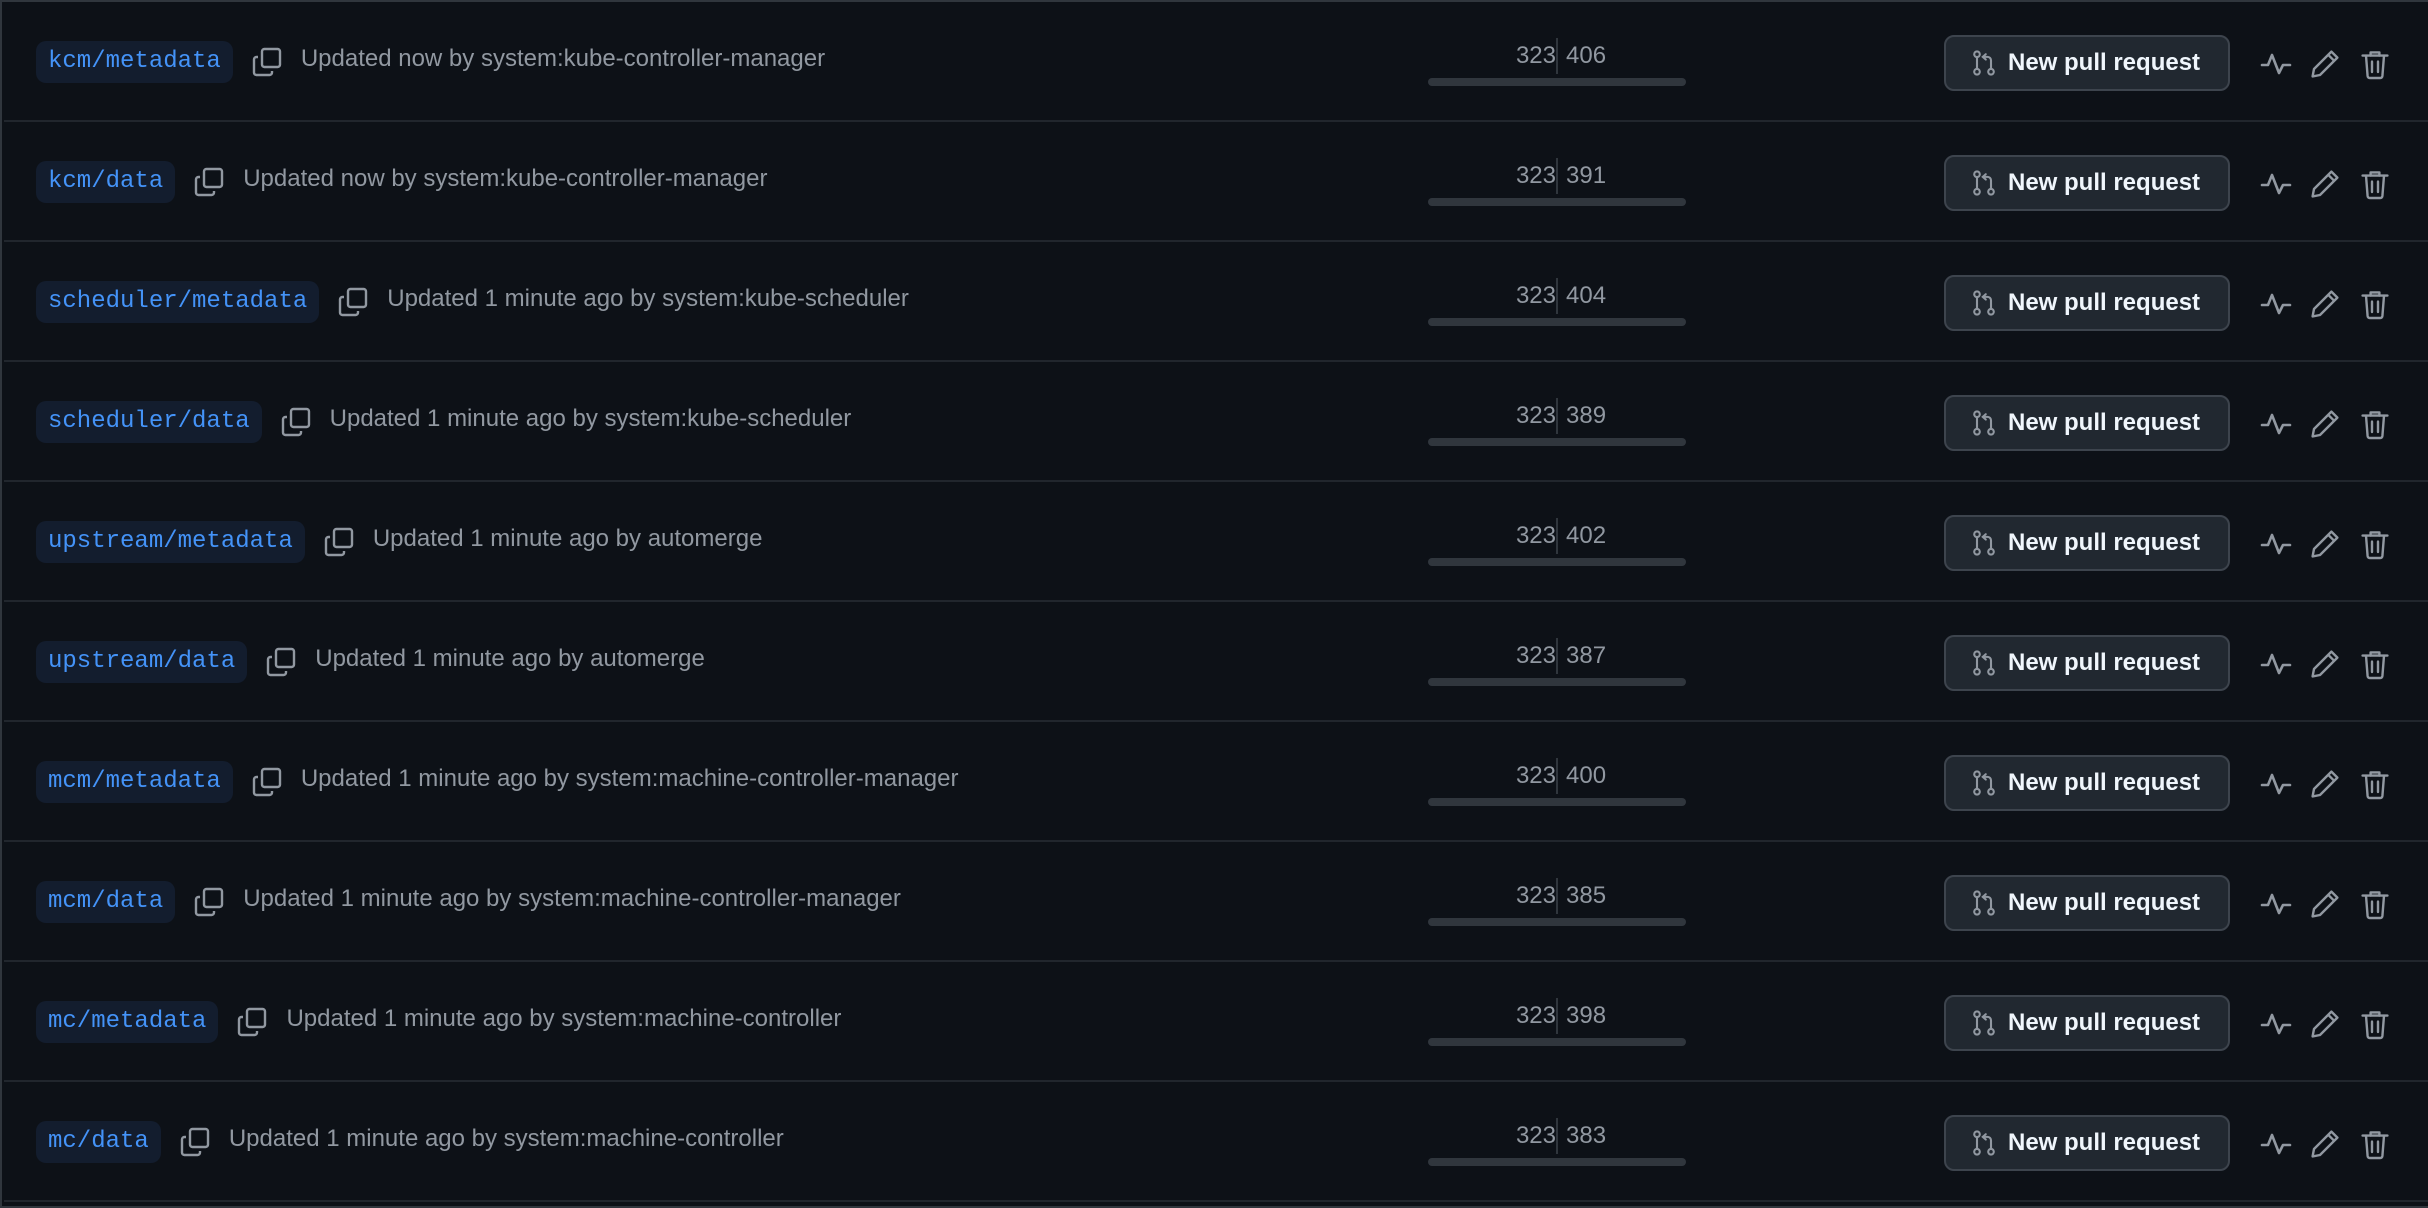 This screenshot has height=1208, width=2428. Describe the element at coordinates (149, 422) in the screenshot. I see `branch-name-link: scheduler/data` at that location.